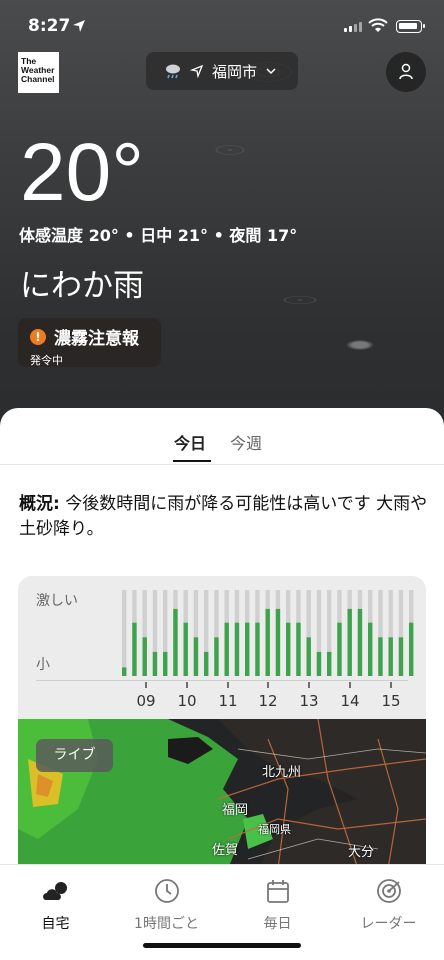 The width and height of the screenshot is (444, 960). What do you see at coordinates (82, 172) in the screenshot?
I see `current-temperature: 20°` at bounding box center [82, 172].